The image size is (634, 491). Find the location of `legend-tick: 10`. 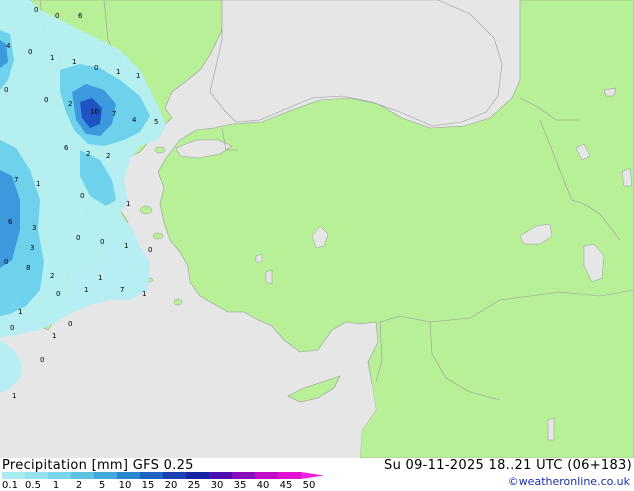

legend-tick: 10 is located at coordinates (125, 485).